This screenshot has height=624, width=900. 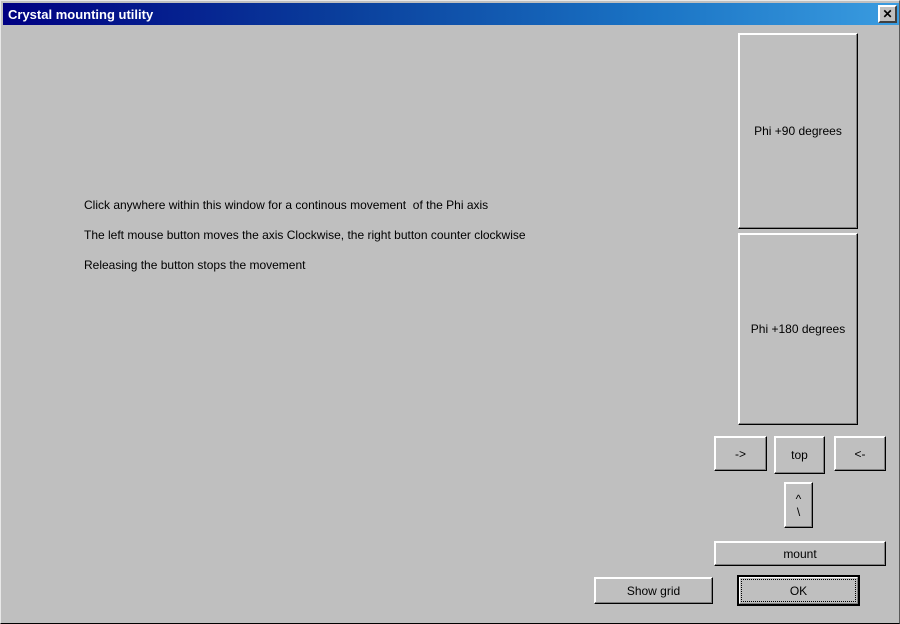 What do you see at coordinates (195, 265) in the screenshot?
I see `instruction-line-3: Releasing the button stops the movement` at bounding box center [195, 265].